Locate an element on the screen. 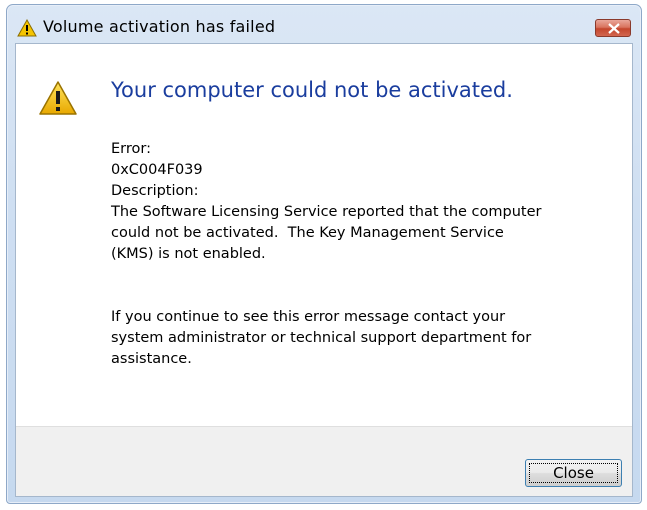  dialog-footer: Close is located at coordinates (324, 461).